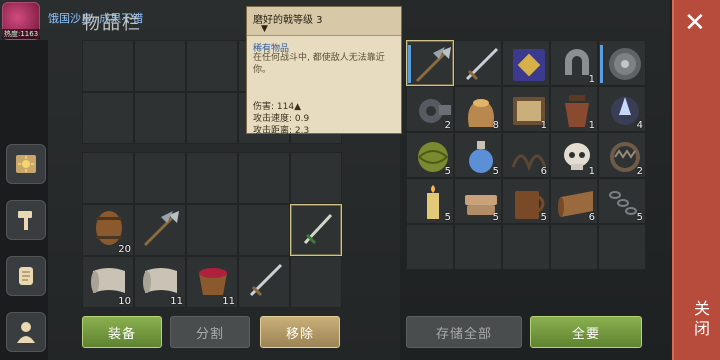 This screenshot has width=720, height=360. Describe the element at coordinates (464, 332) in the screenshot. I see `store-all-button: 存储全部` at that location.